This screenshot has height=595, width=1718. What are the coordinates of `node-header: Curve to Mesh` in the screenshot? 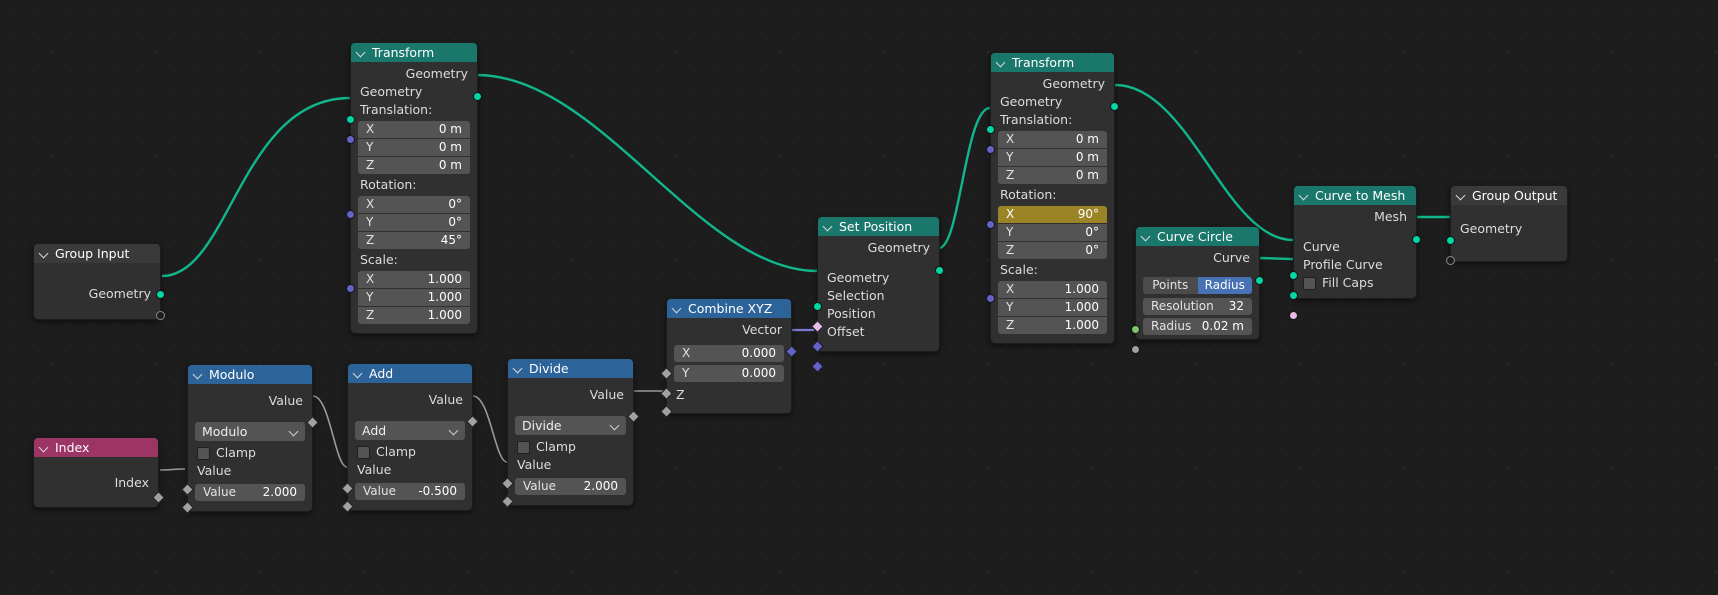 It's located at (1355, 195).